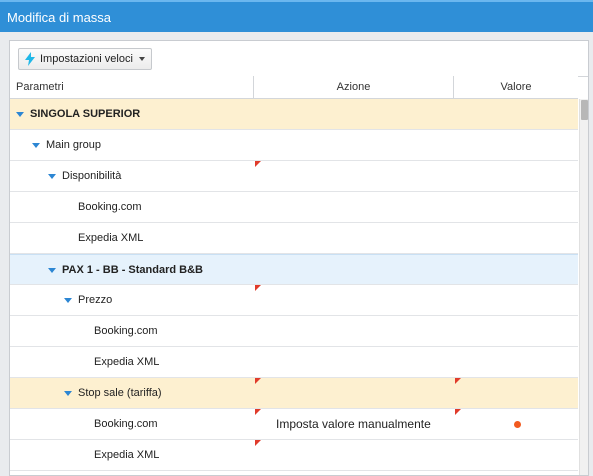 The width and height of the screenshot is (593, 476). What do you see at coordinates (294, 393) in the screenshot?
I see `table-row: Stop sale (tariffa)` at bounding box center [294, 393].